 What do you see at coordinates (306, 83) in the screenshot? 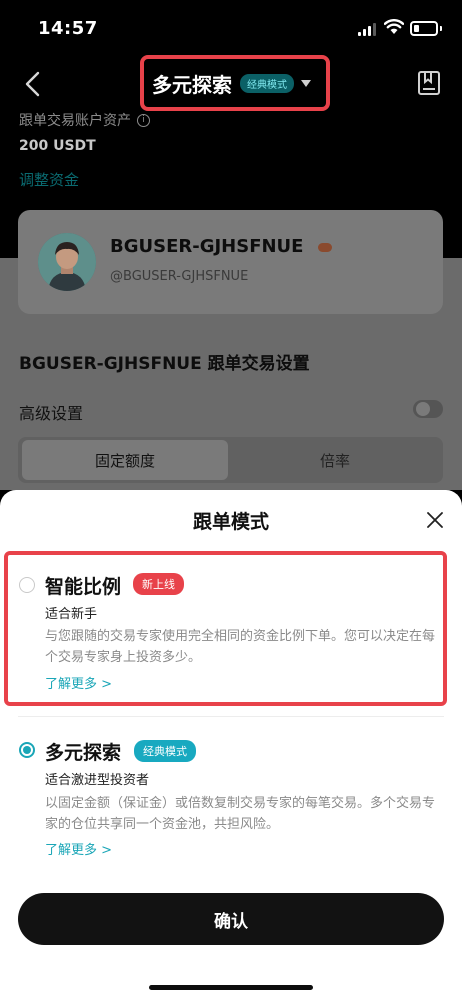
I see `caret-down-icon` at bounding box center [306, 83].